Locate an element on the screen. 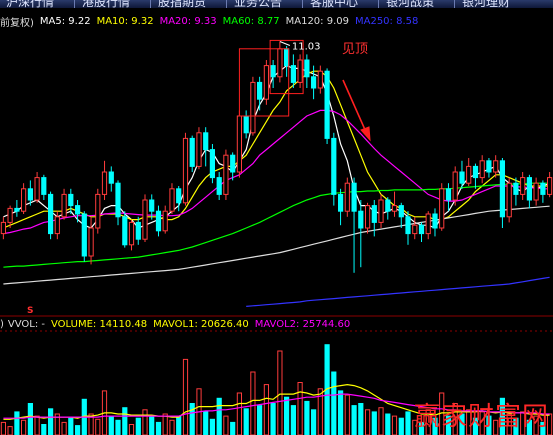 The width and height of the screenshot is (553, 435). watermark: 赢家财富网 is located at coordinates (481, 417).